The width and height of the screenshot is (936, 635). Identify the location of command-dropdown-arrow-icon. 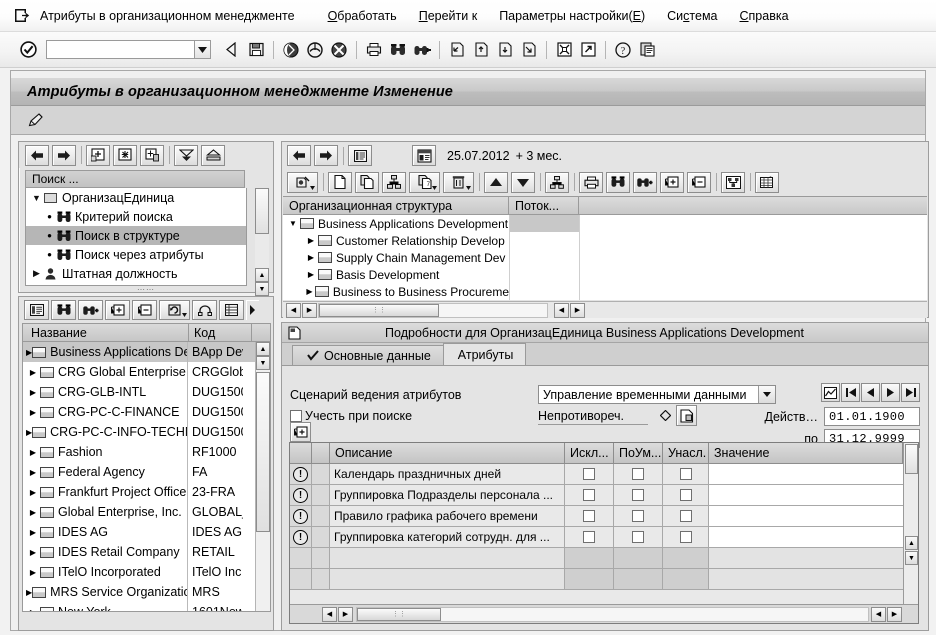
(202, 49).